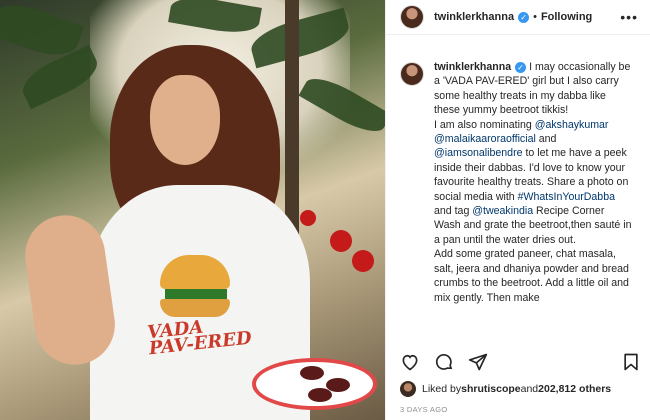  I want to click on likes-prefix: Liked by, so click(442, 389).